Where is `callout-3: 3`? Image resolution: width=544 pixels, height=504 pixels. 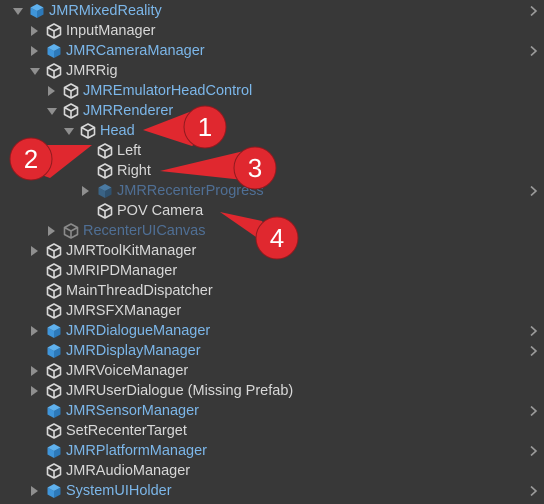 callout-3: 3 is located at coordinates (218, 168).